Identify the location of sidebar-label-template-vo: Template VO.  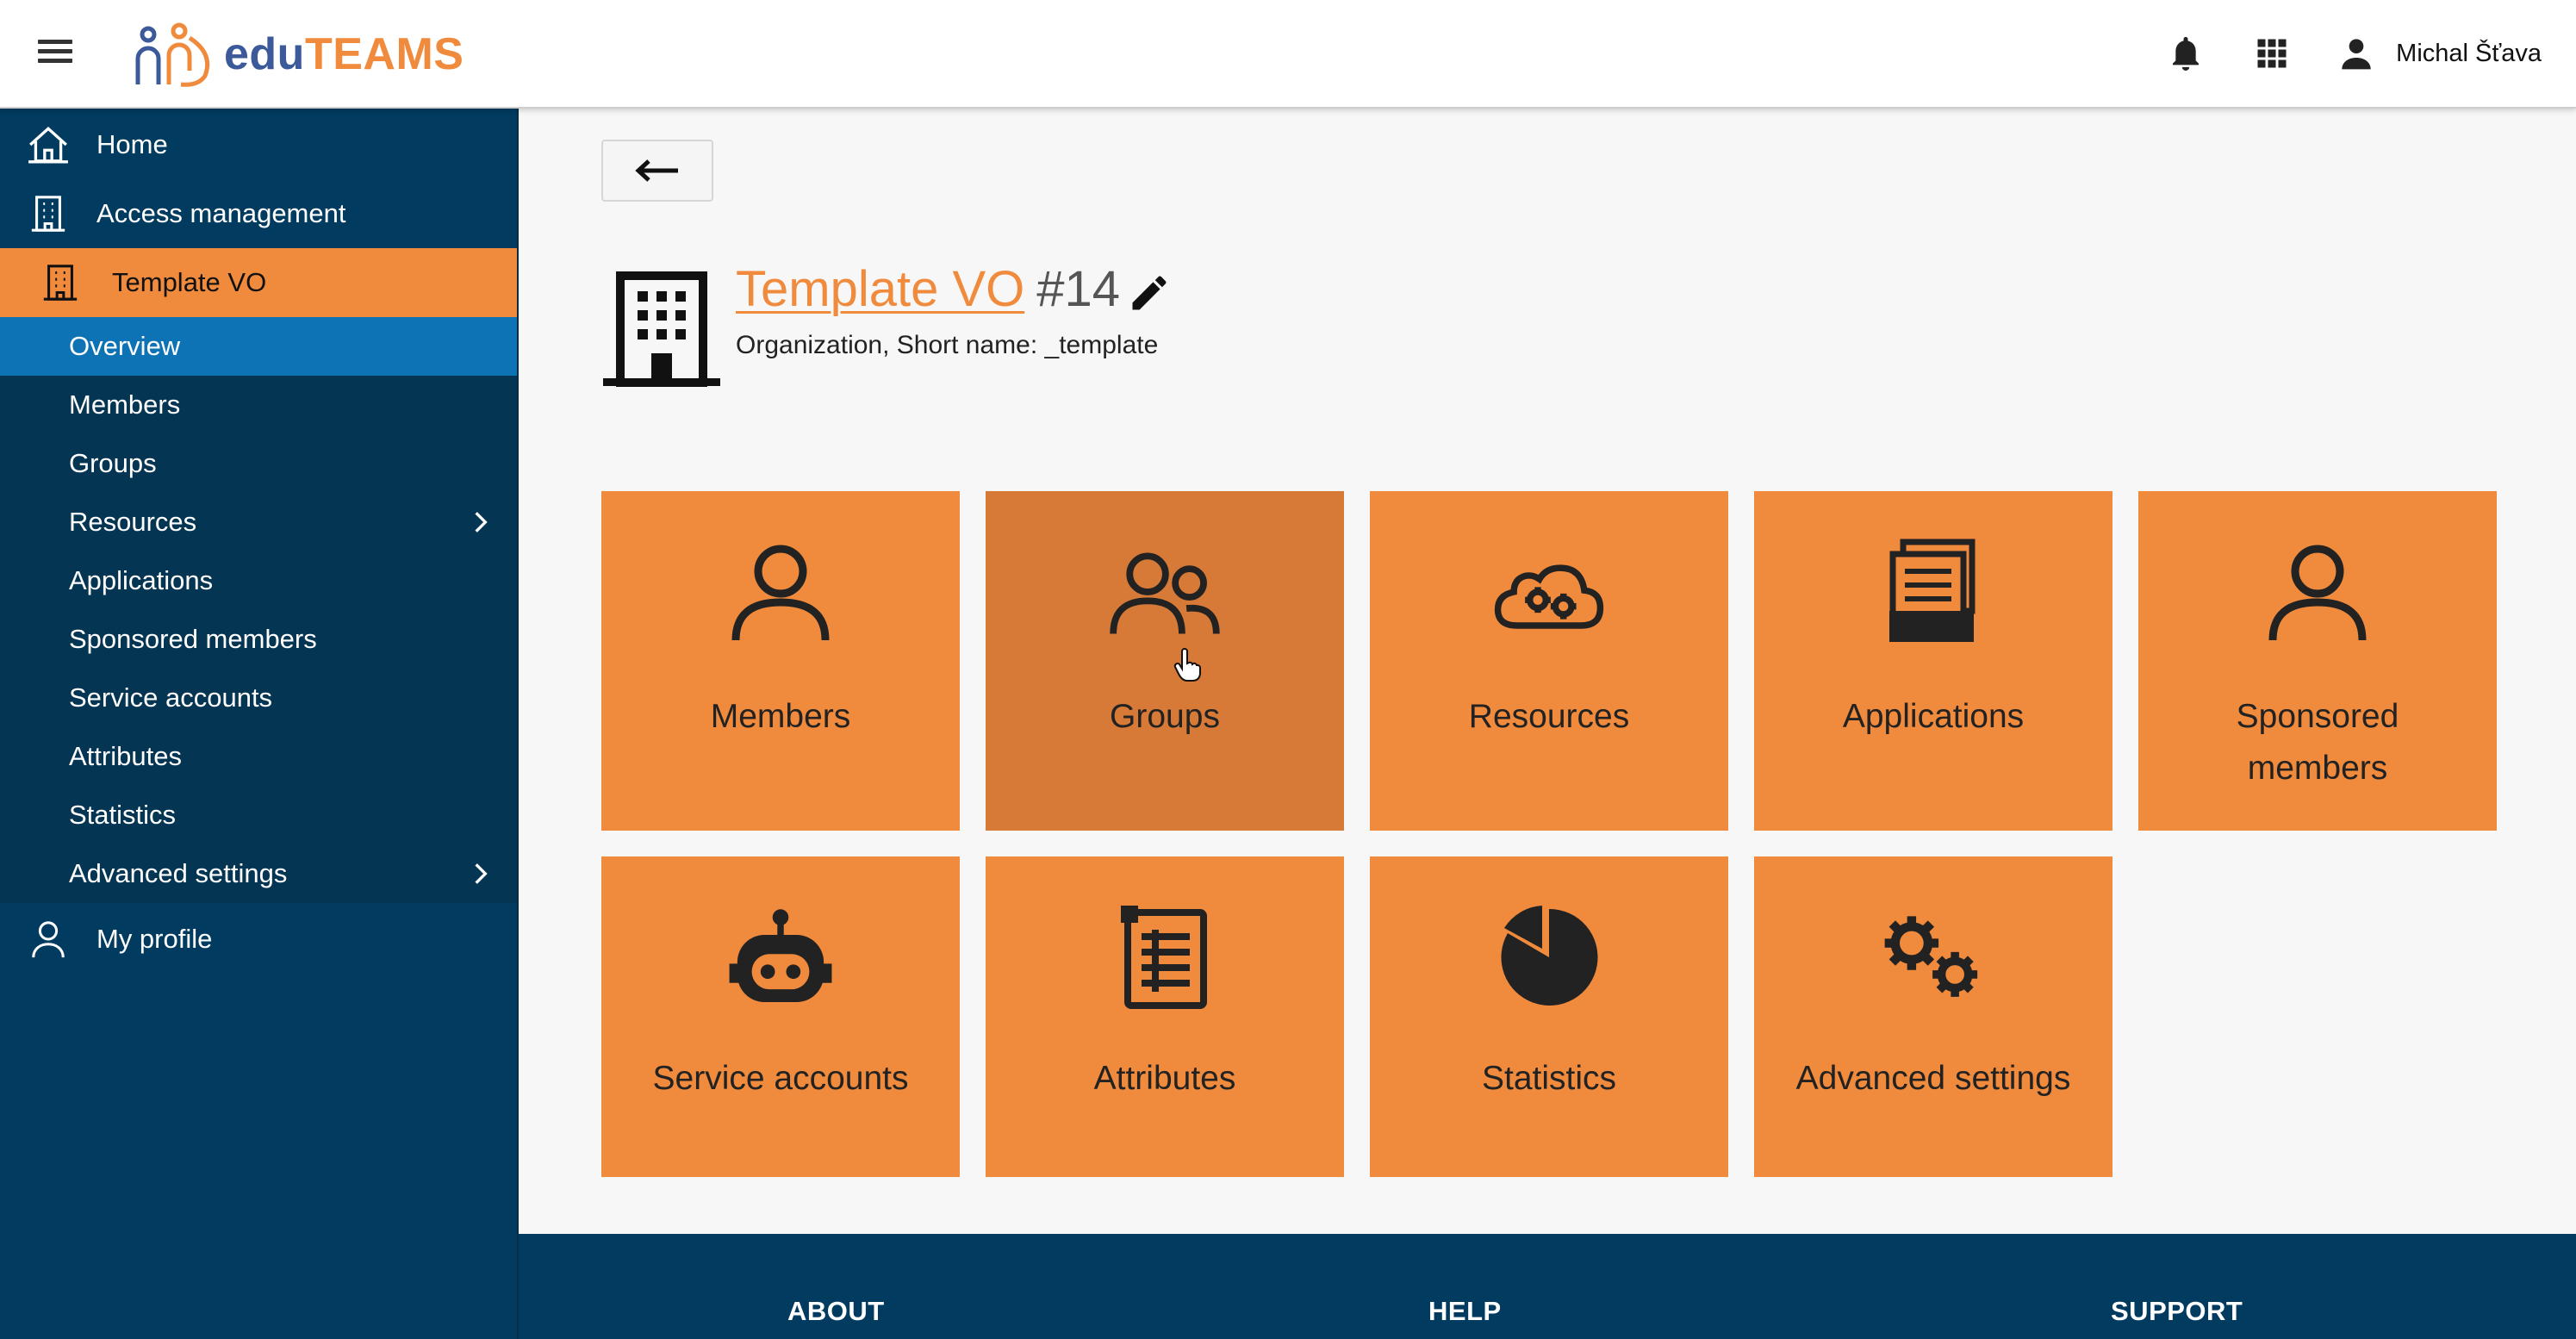
(190, 282).